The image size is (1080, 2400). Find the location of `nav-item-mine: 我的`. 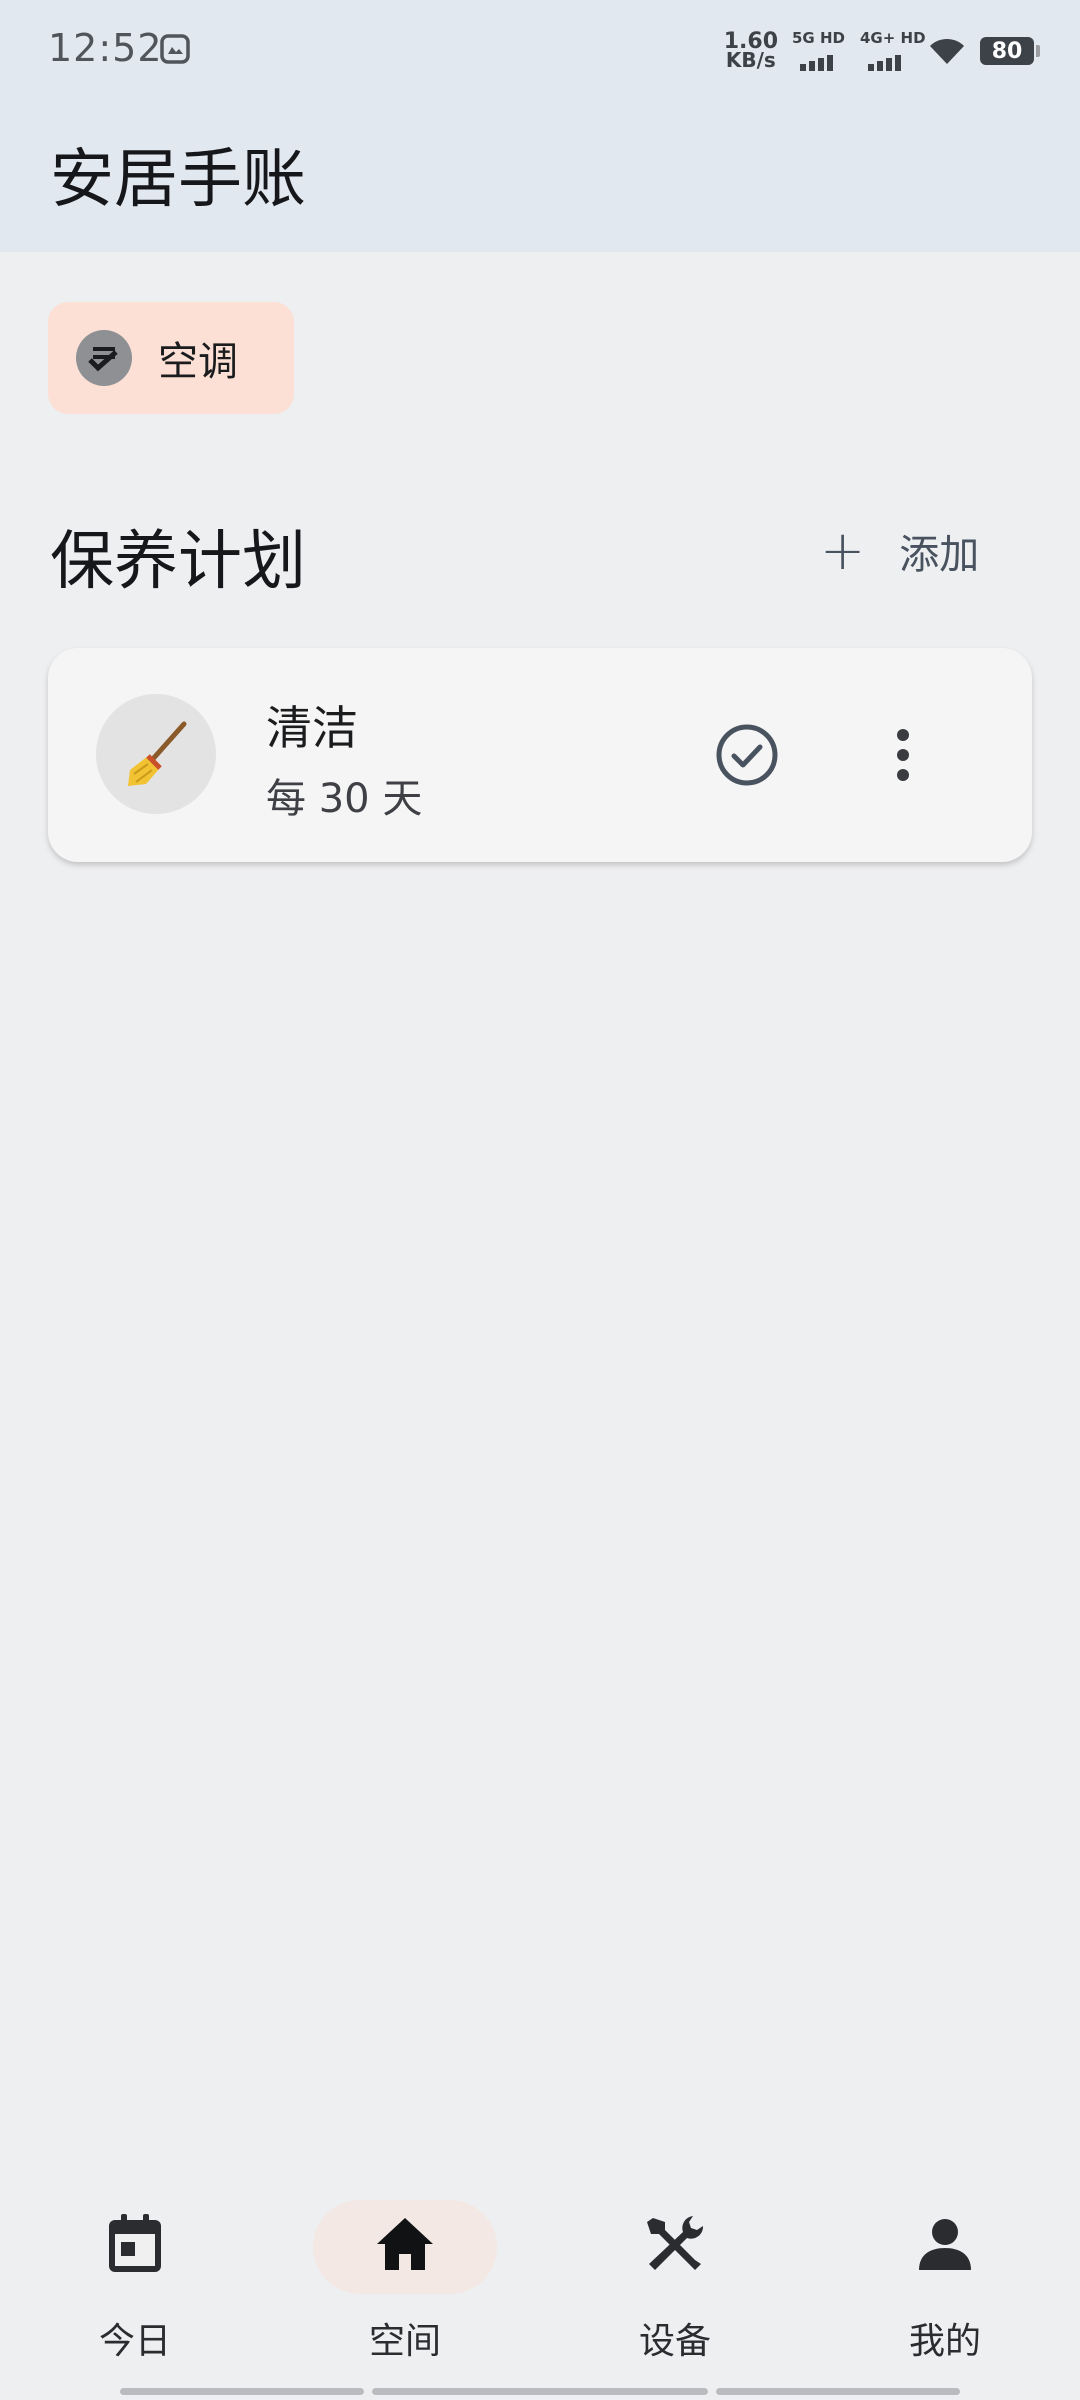

nav-item-mine: 我的 is located at coordinates (945, 2288).